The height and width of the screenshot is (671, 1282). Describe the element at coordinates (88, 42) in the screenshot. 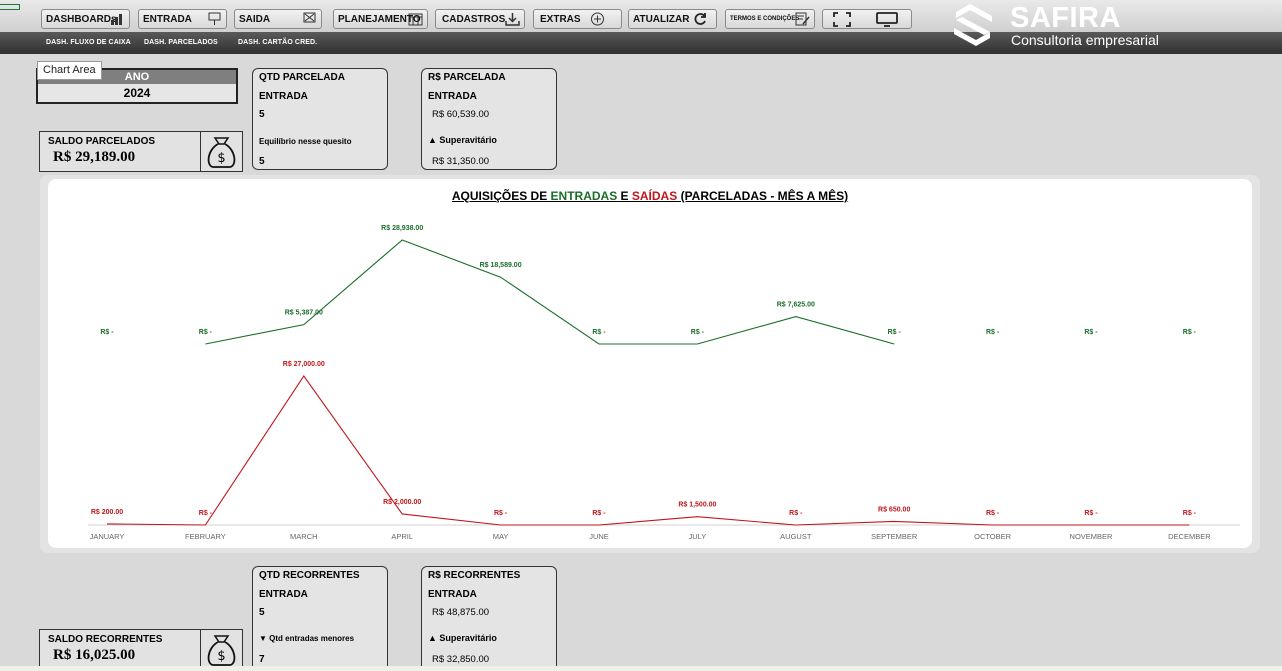

I see `subnav-fluxo-caixa: DASH. FLUXO DE CAIXA` at that location.